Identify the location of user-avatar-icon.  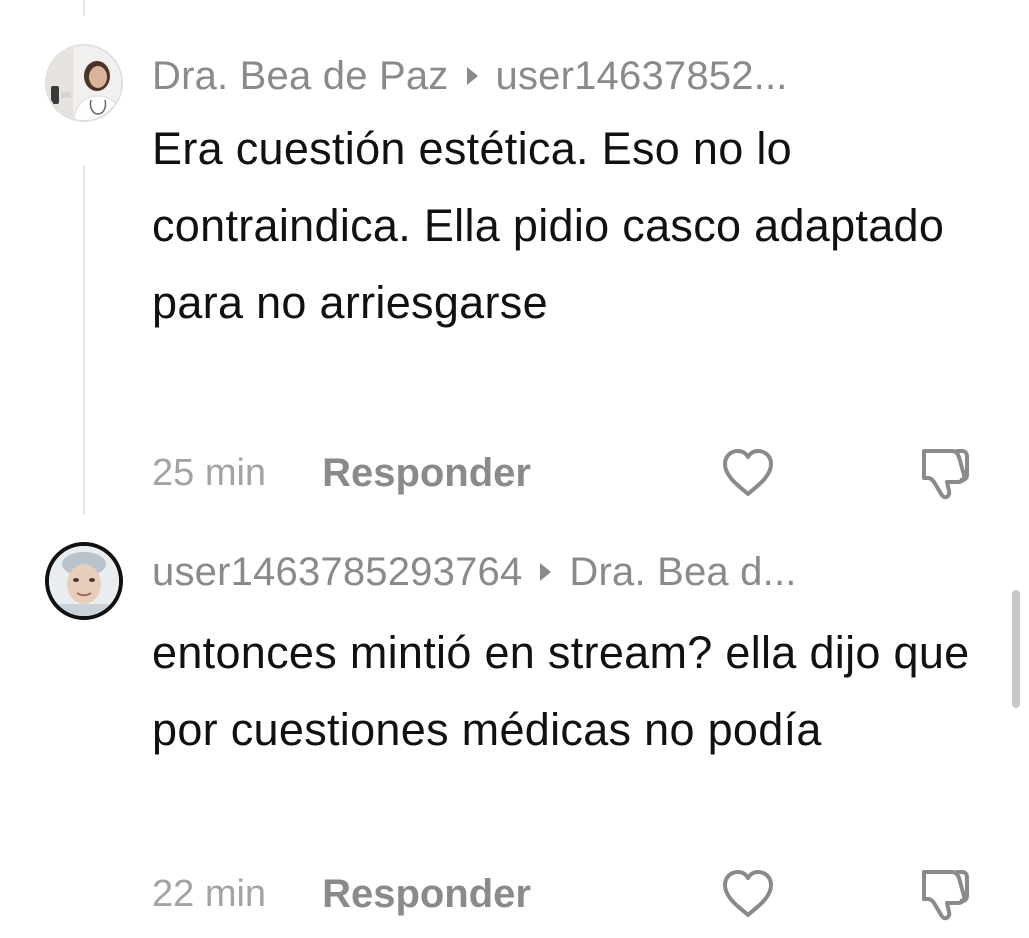
(84, 581).